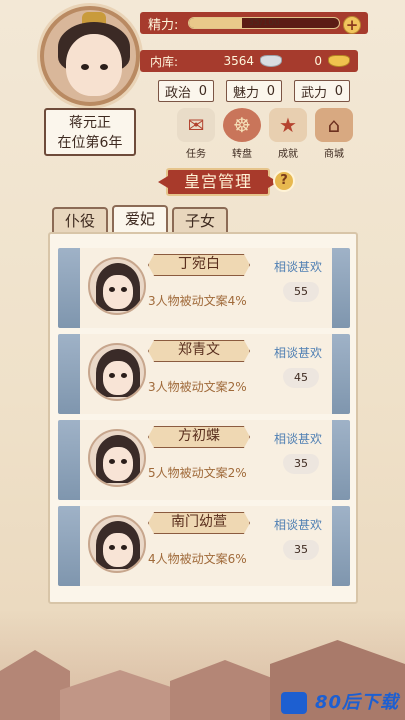 This screenshot has width=405, height=720. I want to click on reign-years: 在位第6年, so click(90, 143).